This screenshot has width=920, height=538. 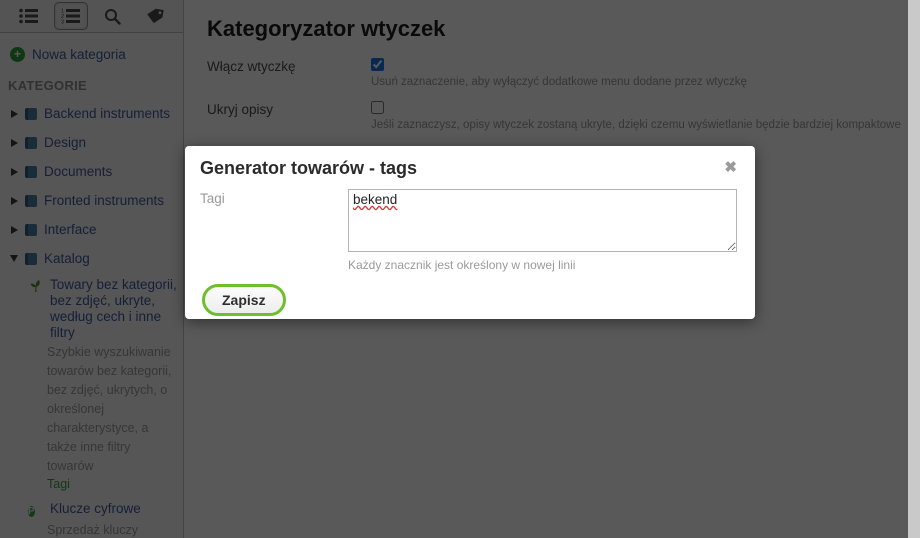 What do you see at coordinates (914, 269) in the screenshot?
I see `scrollbar` at bounding box center [914, 269].